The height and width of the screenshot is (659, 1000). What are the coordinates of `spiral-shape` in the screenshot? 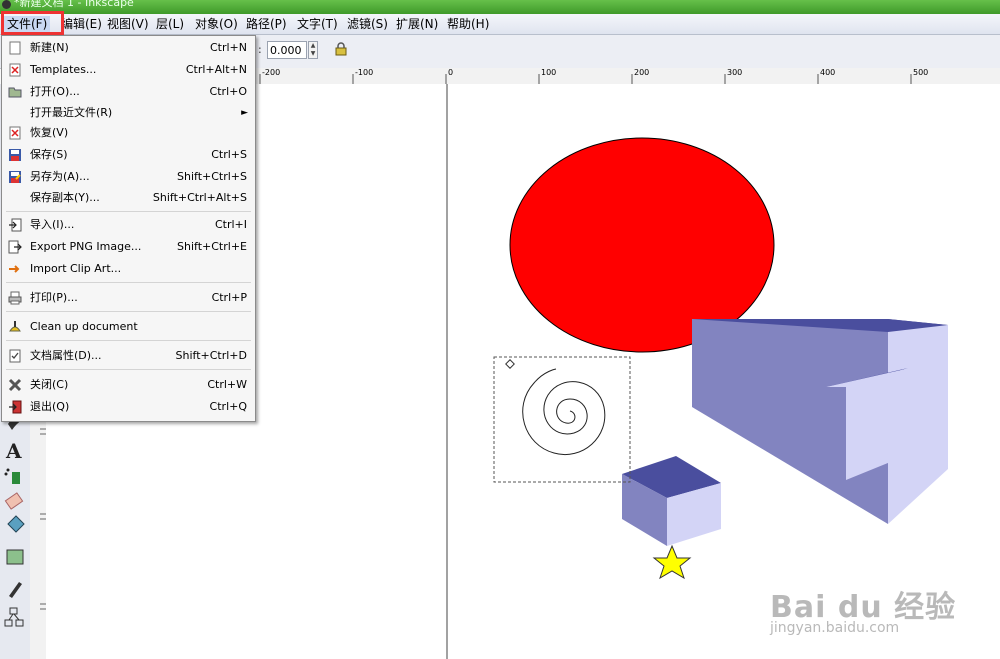 It's located at (562, 419).